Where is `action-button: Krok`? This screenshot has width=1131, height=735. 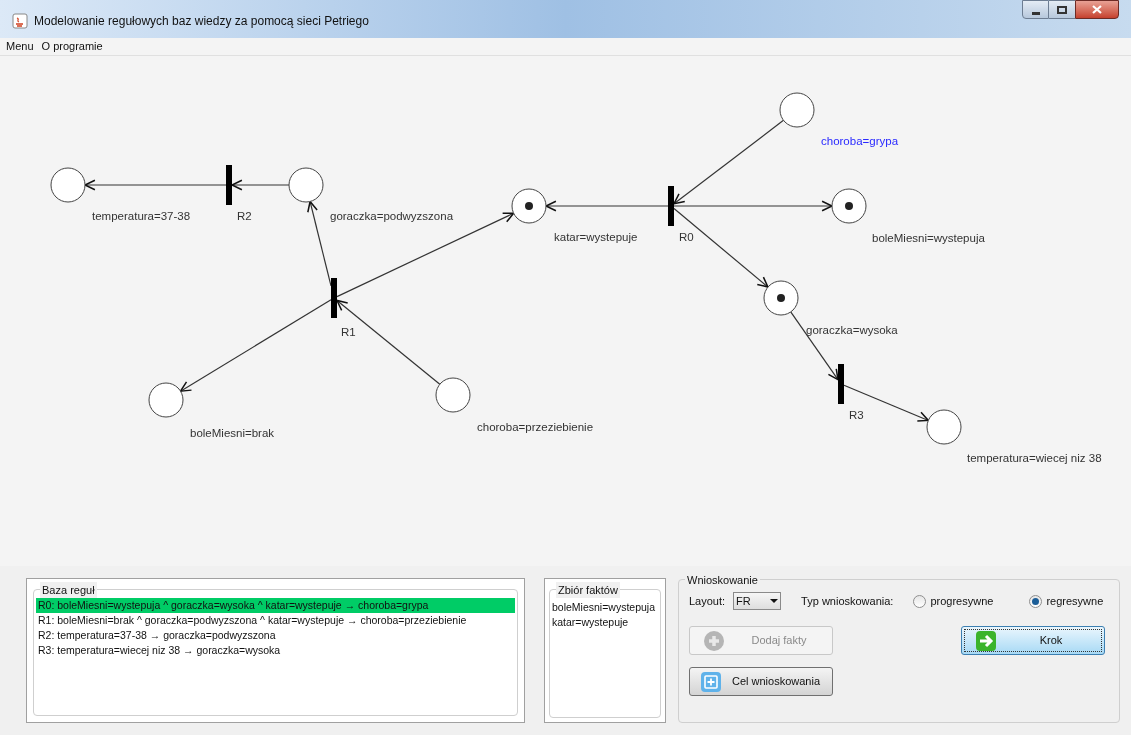
action-button: Krok is located at coordinates (1033, 640).